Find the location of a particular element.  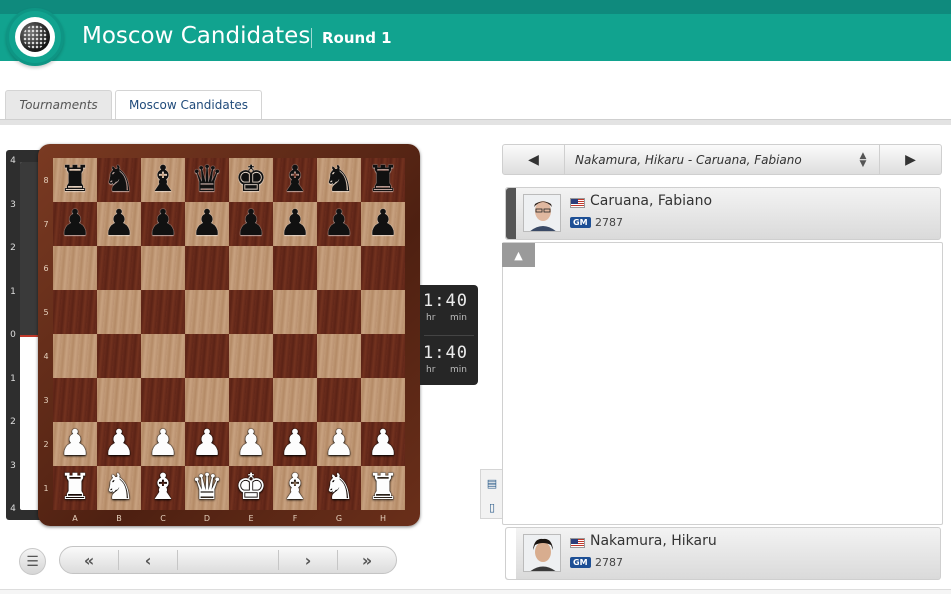

board-square-d4 is located at coordinates (207, 356).